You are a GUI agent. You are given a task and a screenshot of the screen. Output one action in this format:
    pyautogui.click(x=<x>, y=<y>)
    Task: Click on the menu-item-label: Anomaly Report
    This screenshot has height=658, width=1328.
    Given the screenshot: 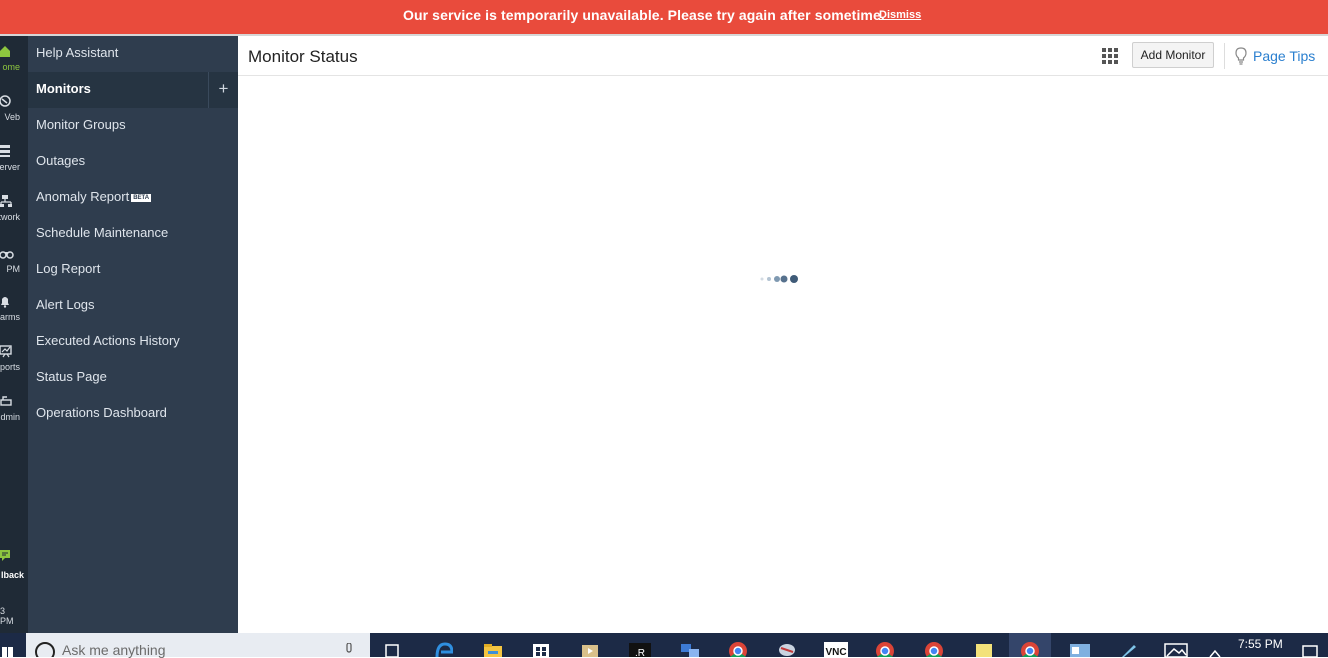 What is the action you would take?
    pyautogui.click(x=83, y=196)
    